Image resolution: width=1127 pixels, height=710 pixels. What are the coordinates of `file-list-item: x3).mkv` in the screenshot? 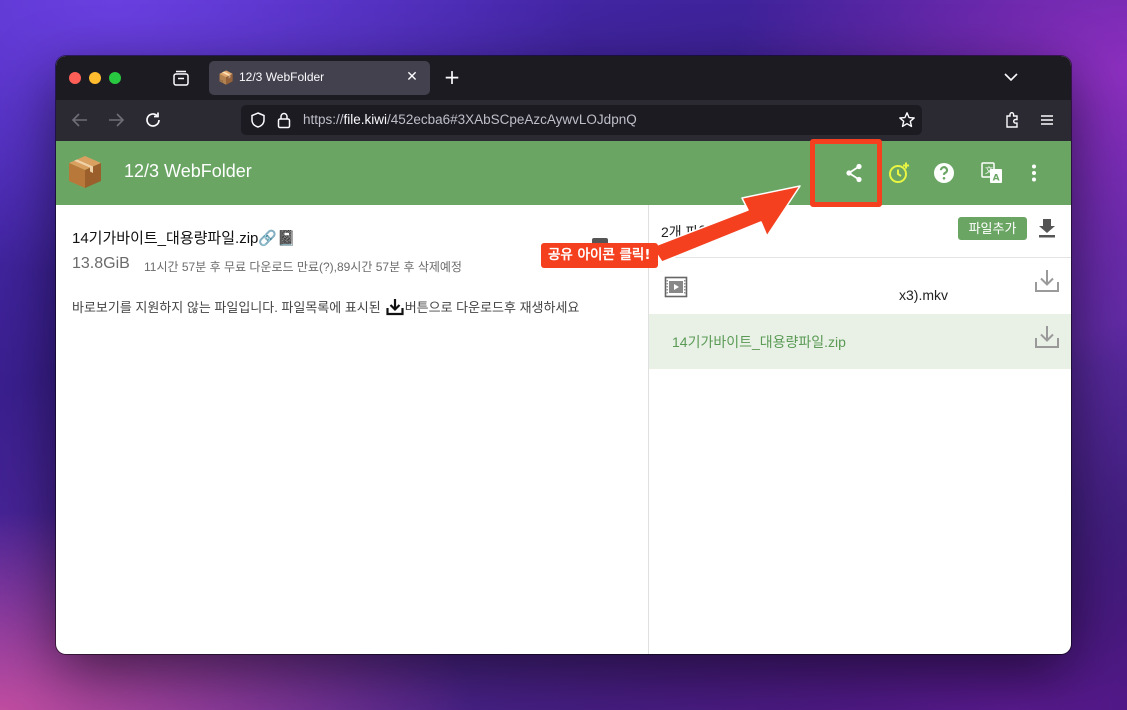 It's located at (860, 285).